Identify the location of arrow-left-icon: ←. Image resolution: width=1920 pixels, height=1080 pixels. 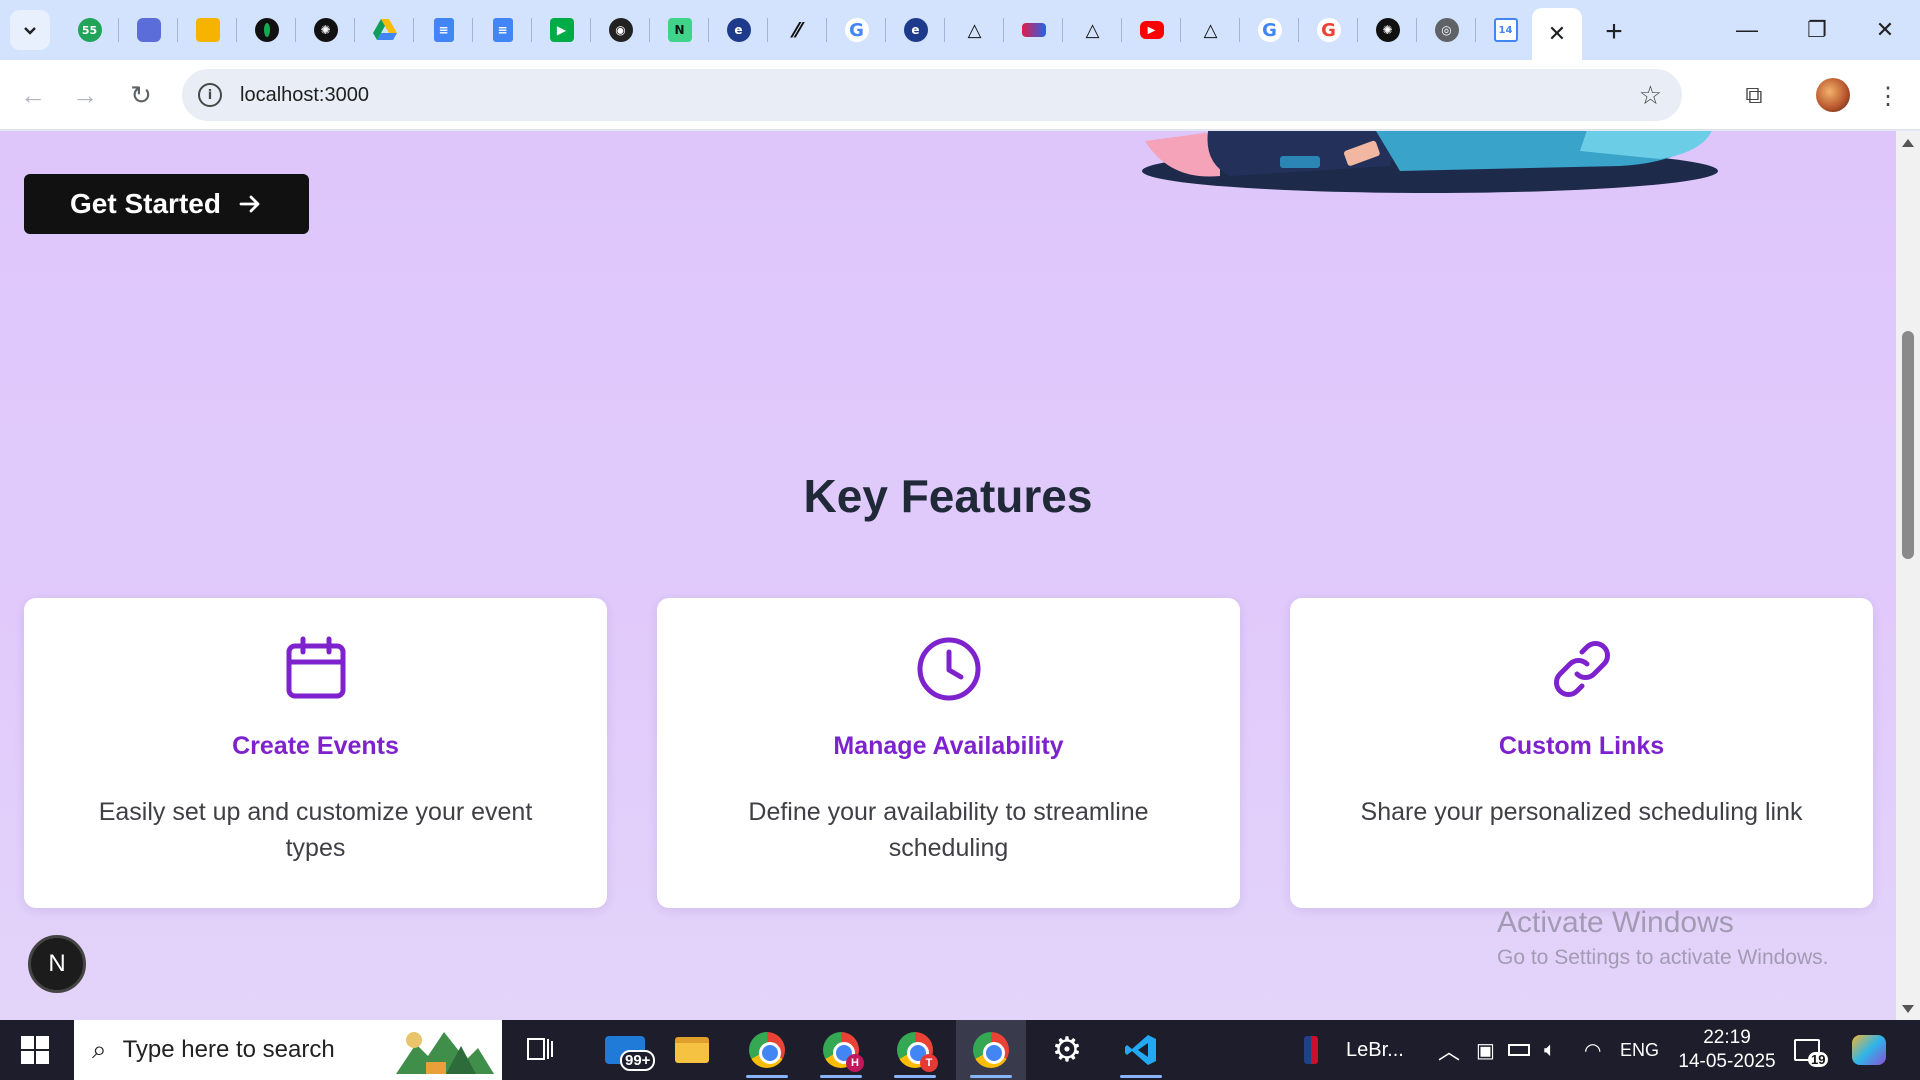
(33, 94).